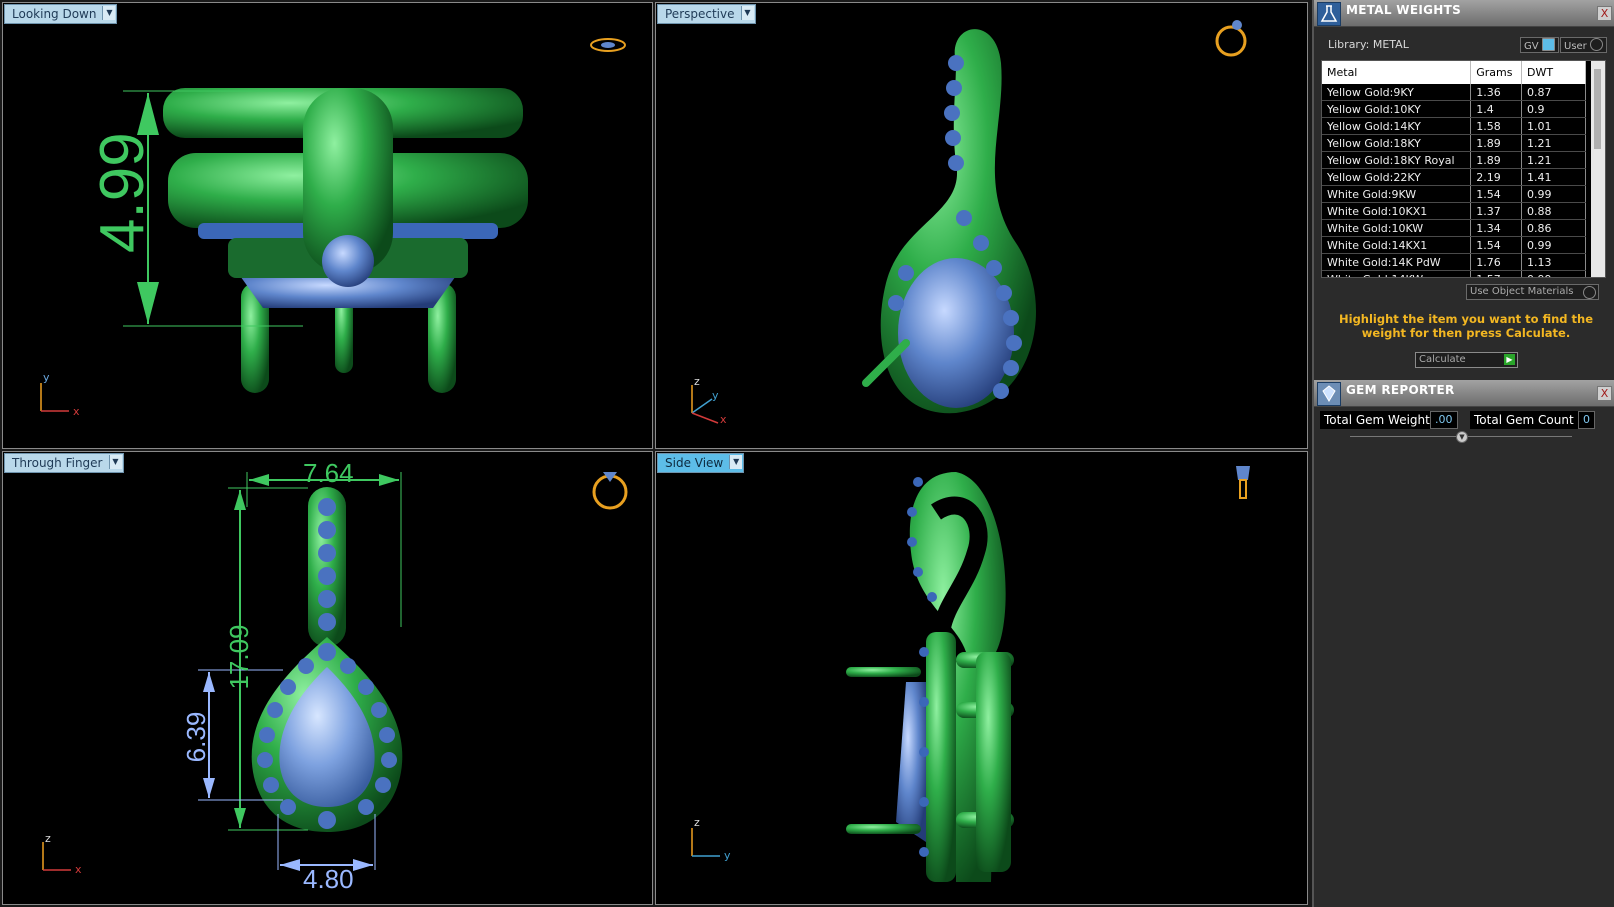 The image size is (1614, 907). I want to click on table-row: Yellow Gold:18KY 1.89 1.21, so click(1454, 143).